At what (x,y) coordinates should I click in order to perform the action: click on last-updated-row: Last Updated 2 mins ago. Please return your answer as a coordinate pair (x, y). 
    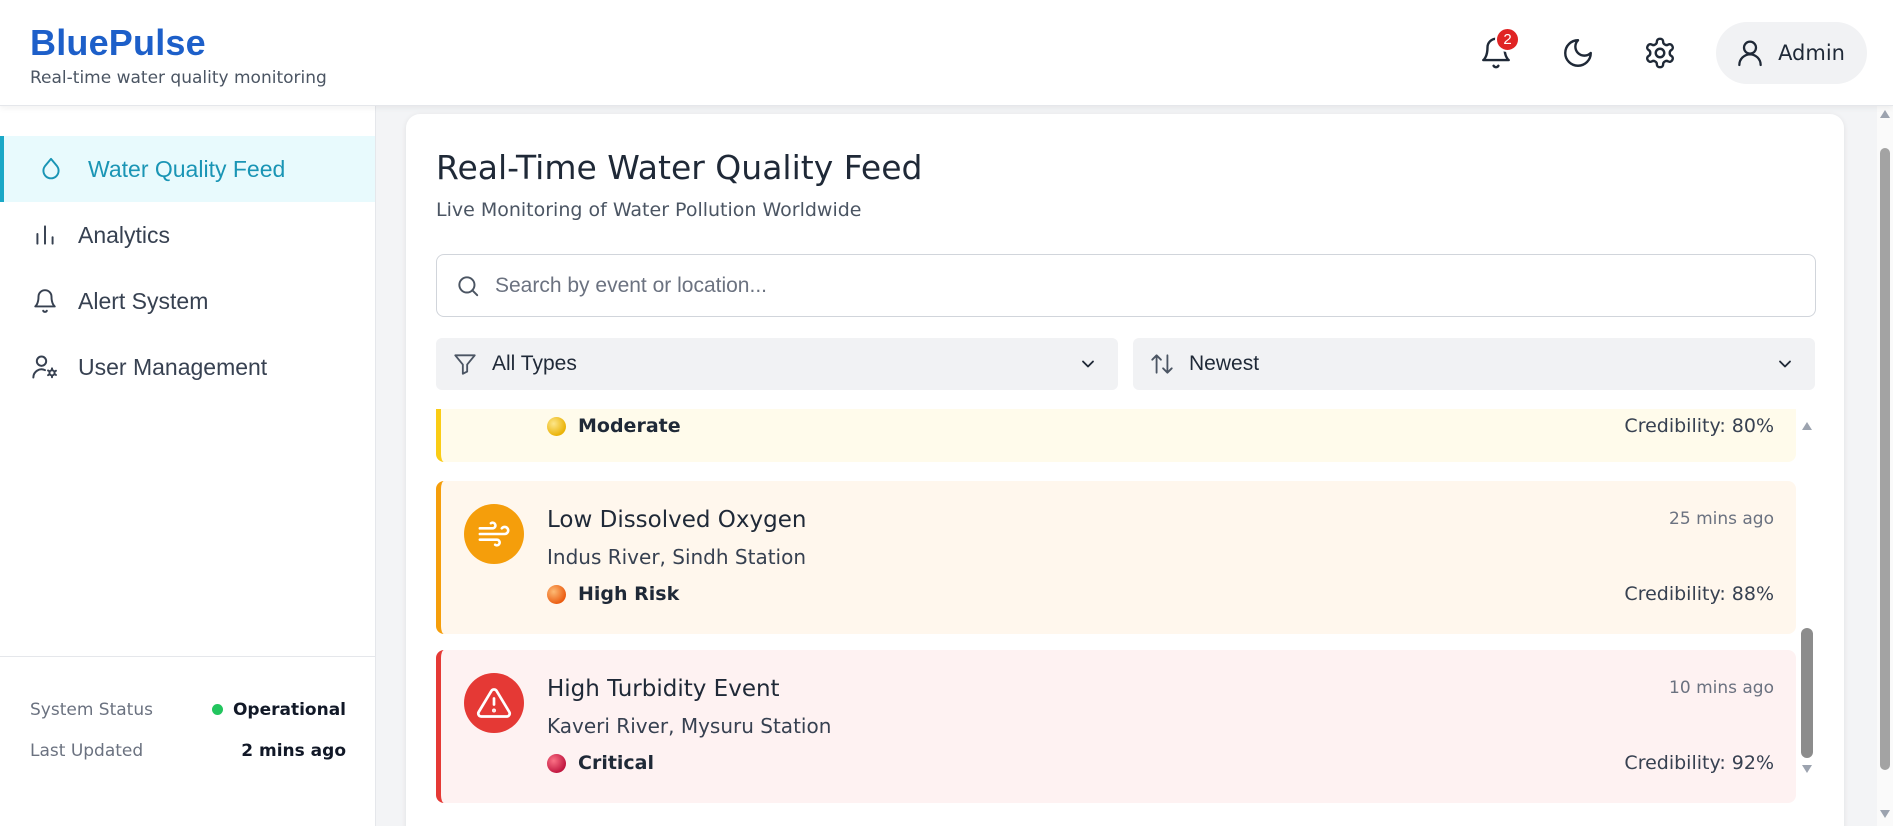
    Looking at the image, I should click on (188, 750).